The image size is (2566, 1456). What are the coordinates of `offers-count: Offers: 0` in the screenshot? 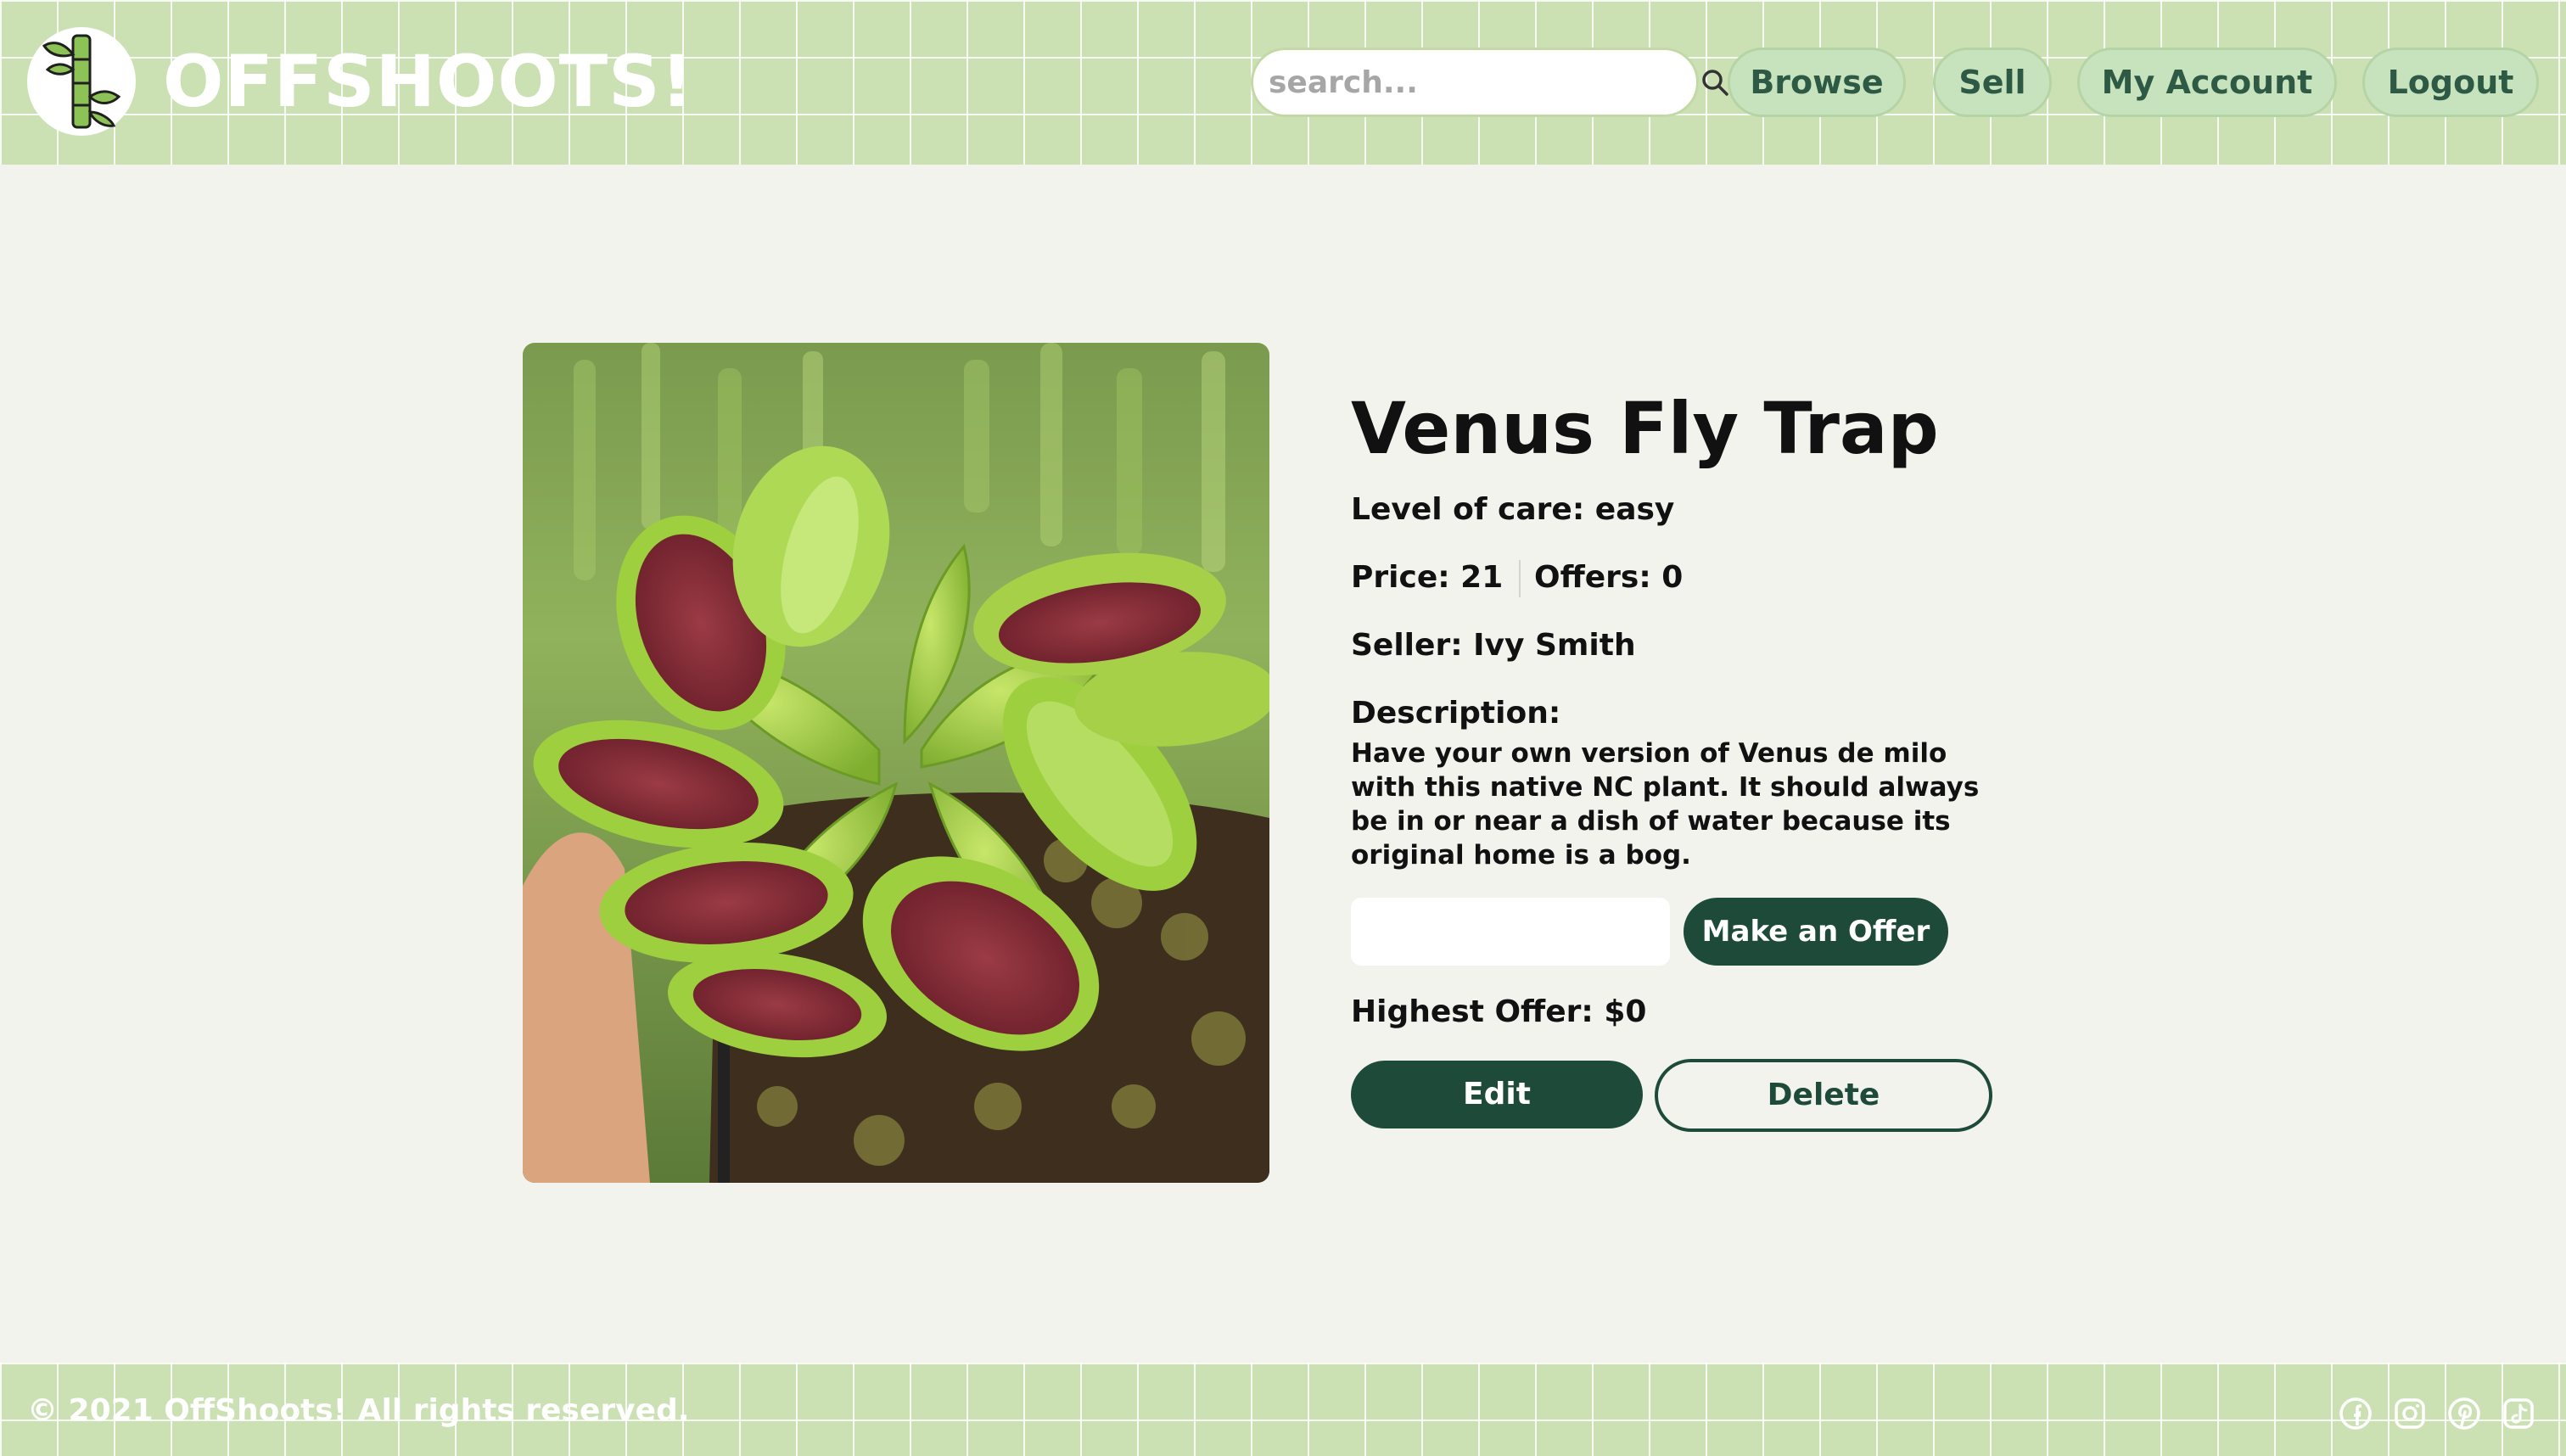 It's located at (1609, 577).